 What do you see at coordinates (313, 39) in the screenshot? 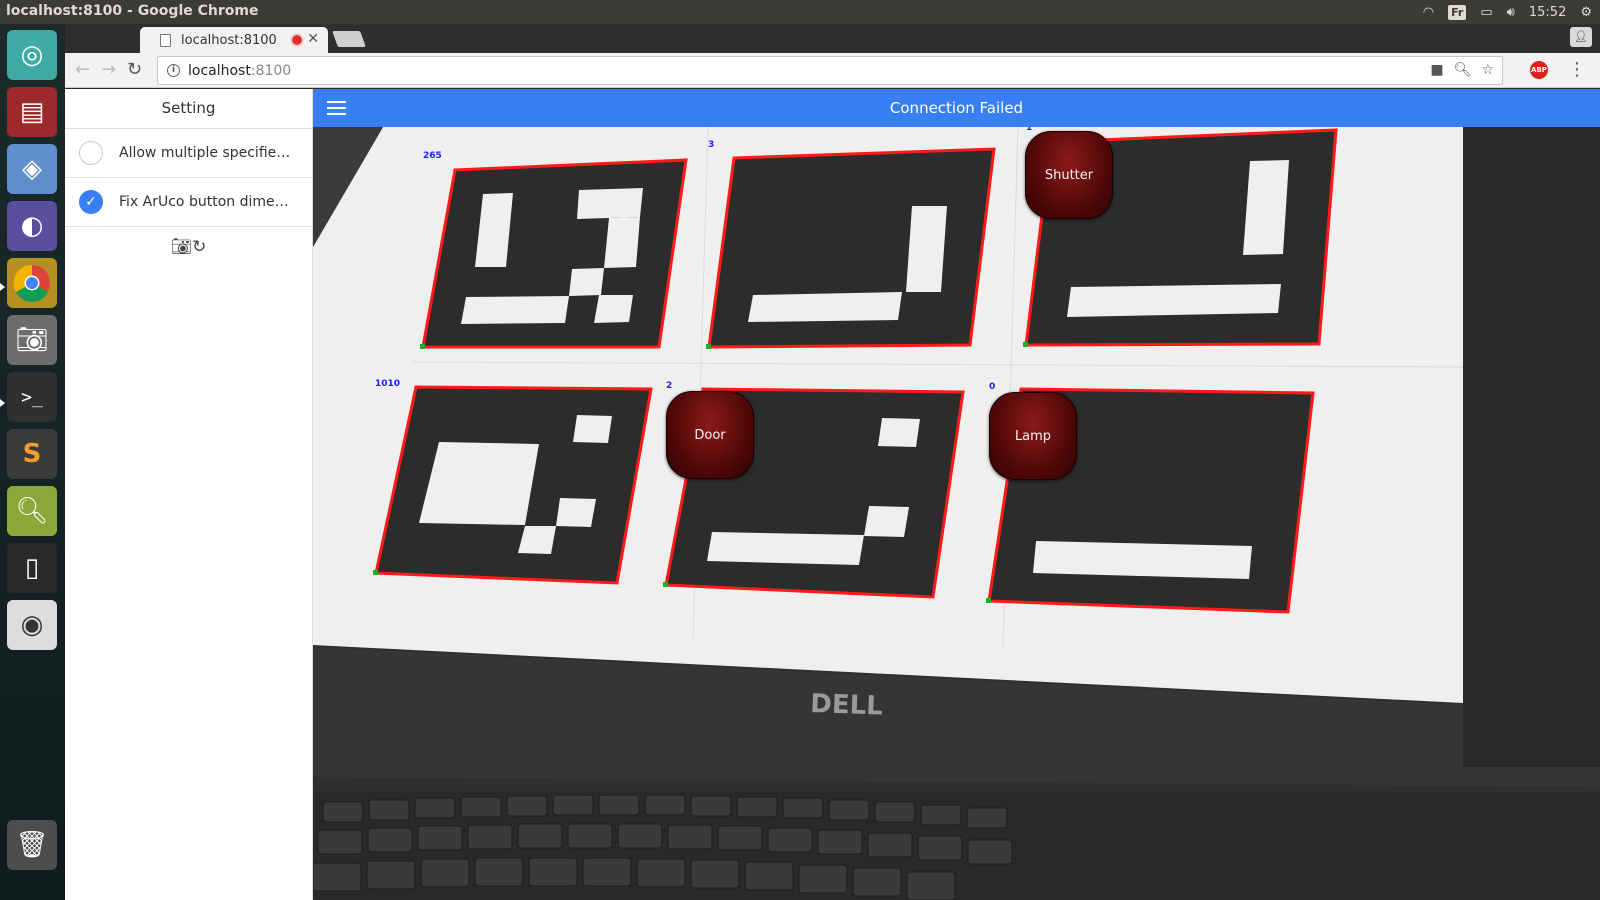
I see `close-tab-icon: ✕` at bounding box center [313, 39].